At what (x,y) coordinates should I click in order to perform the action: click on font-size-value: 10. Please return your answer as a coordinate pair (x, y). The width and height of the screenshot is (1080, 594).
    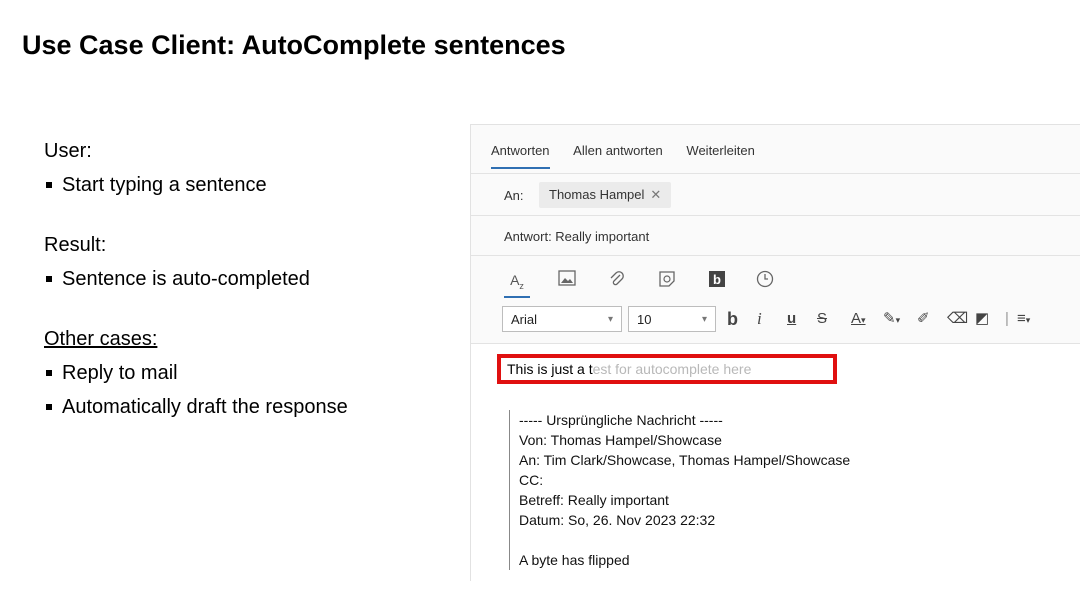
    Looking at the image, I should click on (644, 319).